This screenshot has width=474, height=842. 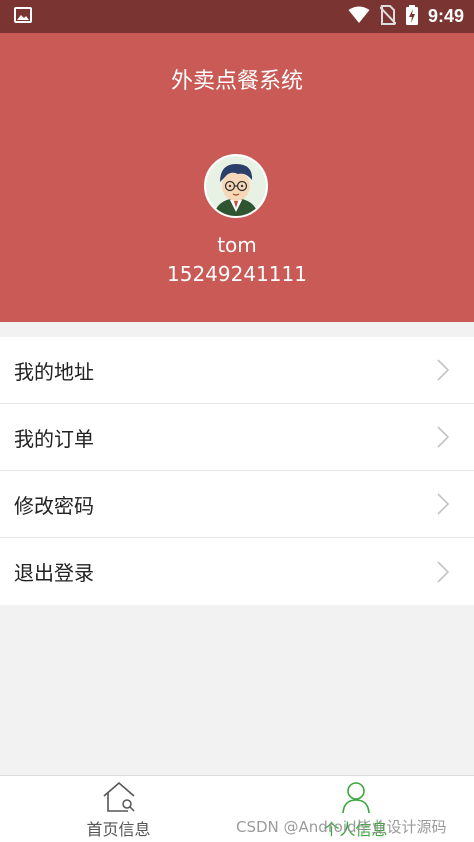 What do you see at coordinates (54, 573) in the screenshot?
I see `menu-item-label: 退出登录` at bounding box center [54, 573].